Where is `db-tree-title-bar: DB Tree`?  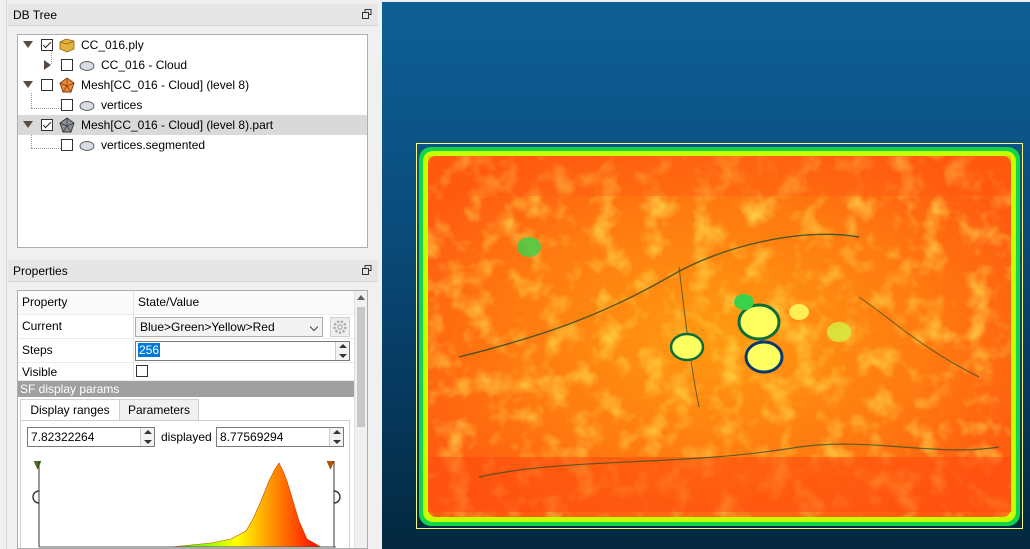
db-tree-title-bar: DB Tree is located at coordinates (193, 15).